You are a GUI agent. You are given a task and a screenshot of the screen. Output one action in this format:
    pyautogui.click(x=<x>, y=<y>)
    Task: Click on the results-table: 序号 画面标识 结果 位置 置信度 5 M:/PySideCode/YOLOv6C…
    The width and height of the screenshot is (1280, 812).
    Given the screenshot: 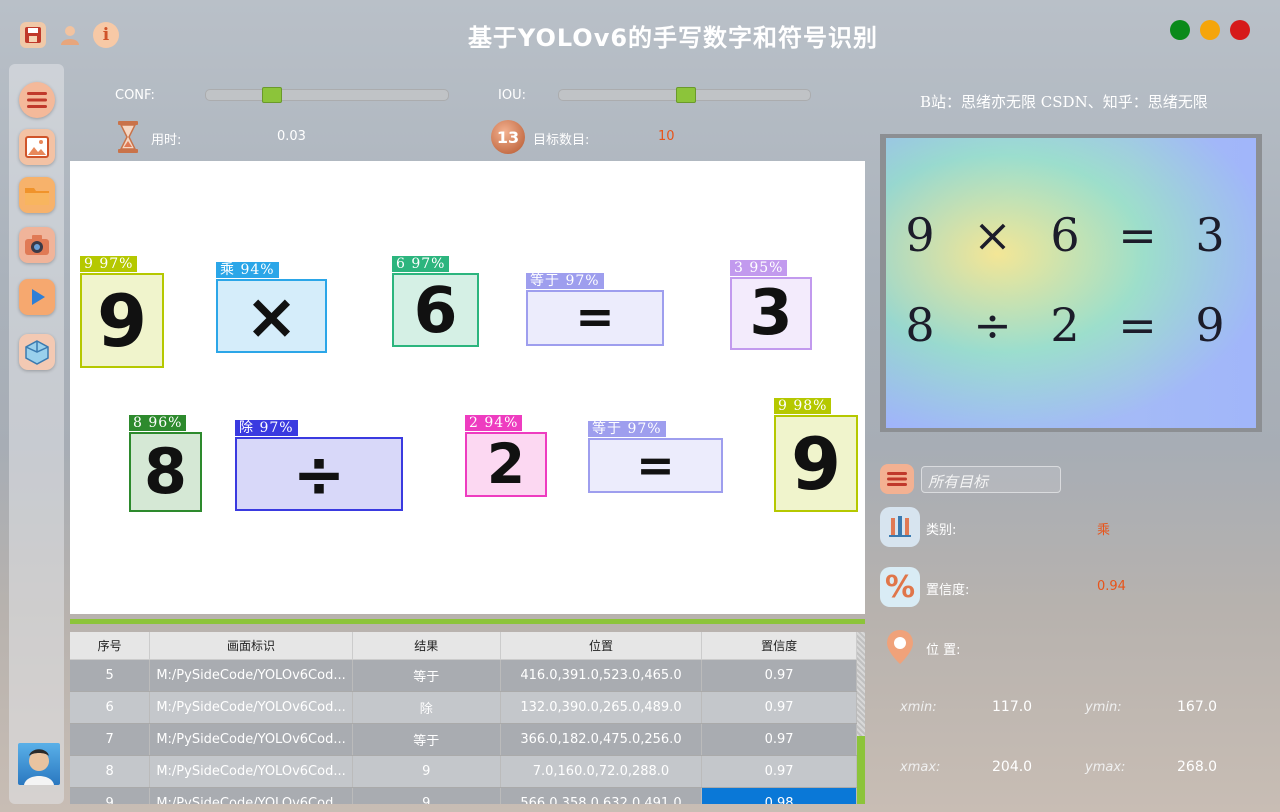 What is the action you would take?
    pyautogui.click(x=463, y=718)
    